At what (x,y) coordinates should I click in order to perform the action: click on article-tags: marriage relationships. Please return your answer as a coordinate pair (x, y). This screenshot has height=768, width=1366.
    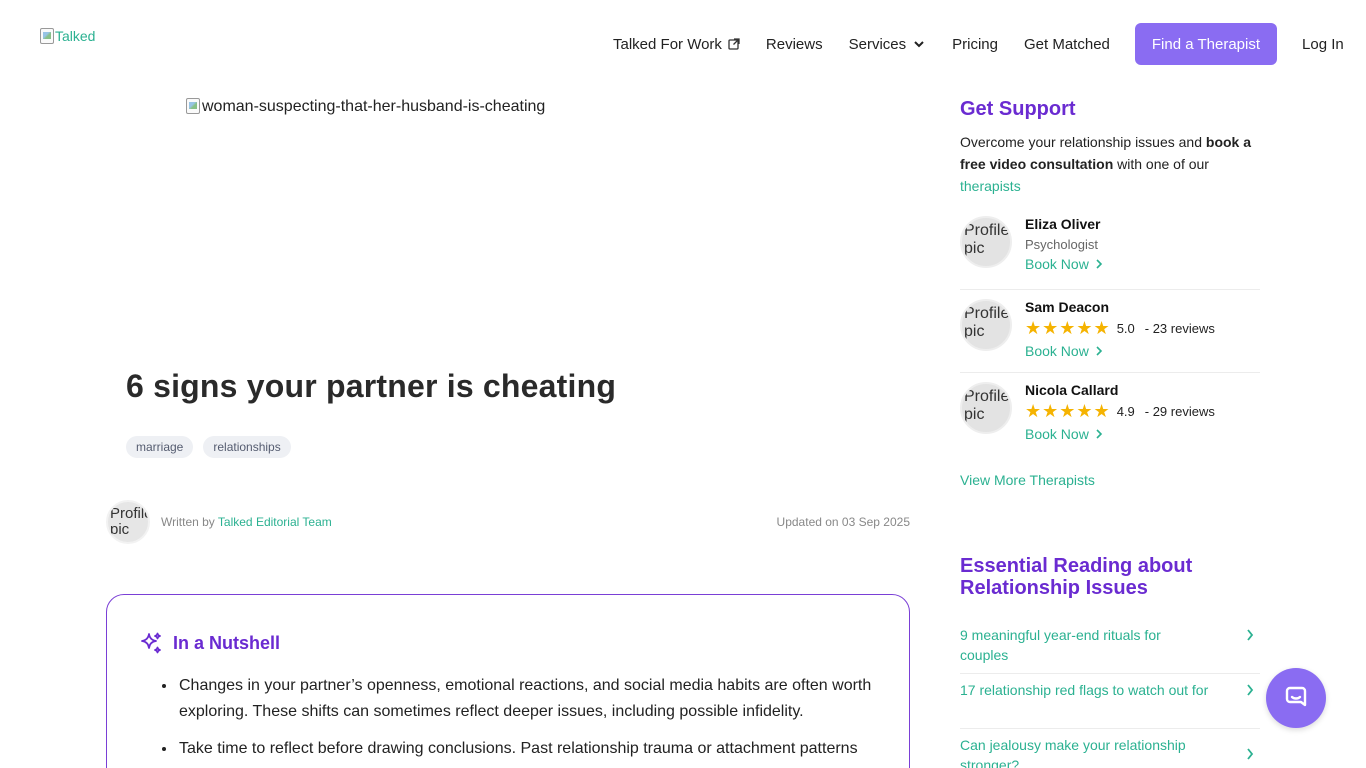
    Looking at the image, I should click on (208, 447).